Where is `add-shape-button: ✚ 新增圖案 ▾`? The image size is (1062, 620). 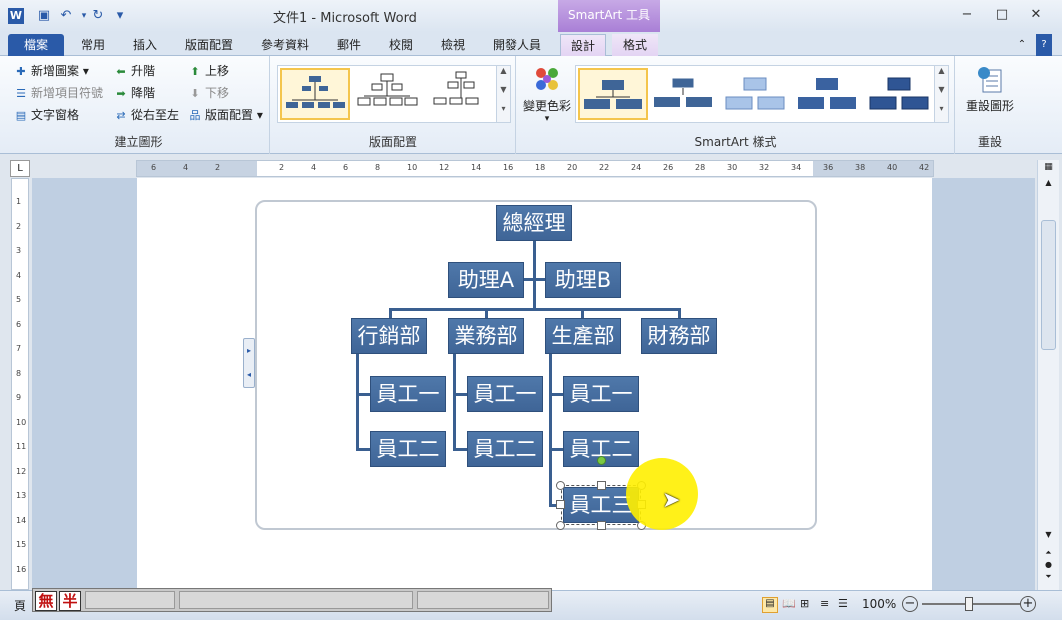
add-shape-button: ✚ 新增圖案 ▾ is located at coordinates (51, 71).